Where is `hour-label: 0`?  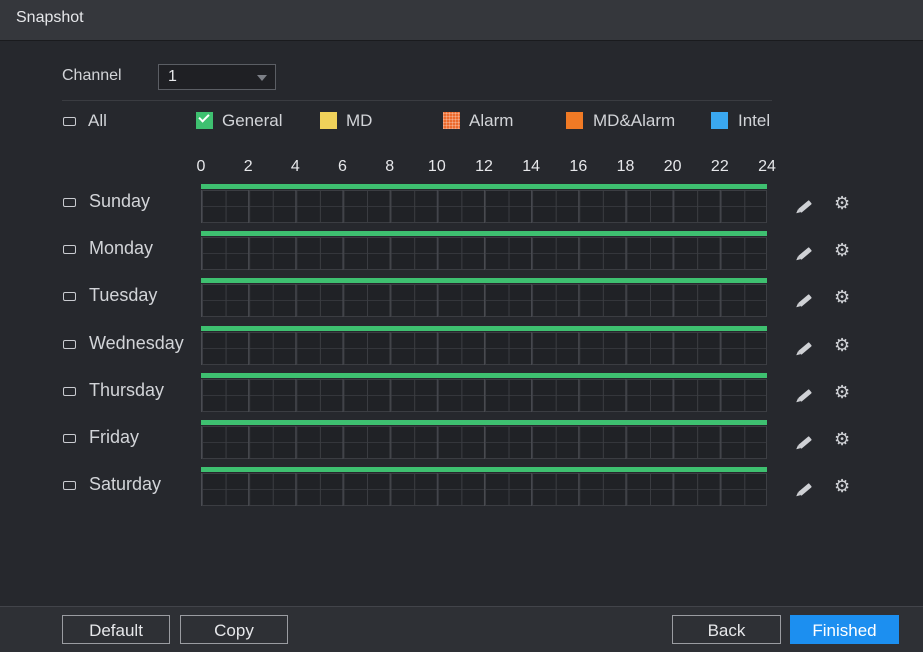
hour-label: 0 is located at coordinates (201, 166).